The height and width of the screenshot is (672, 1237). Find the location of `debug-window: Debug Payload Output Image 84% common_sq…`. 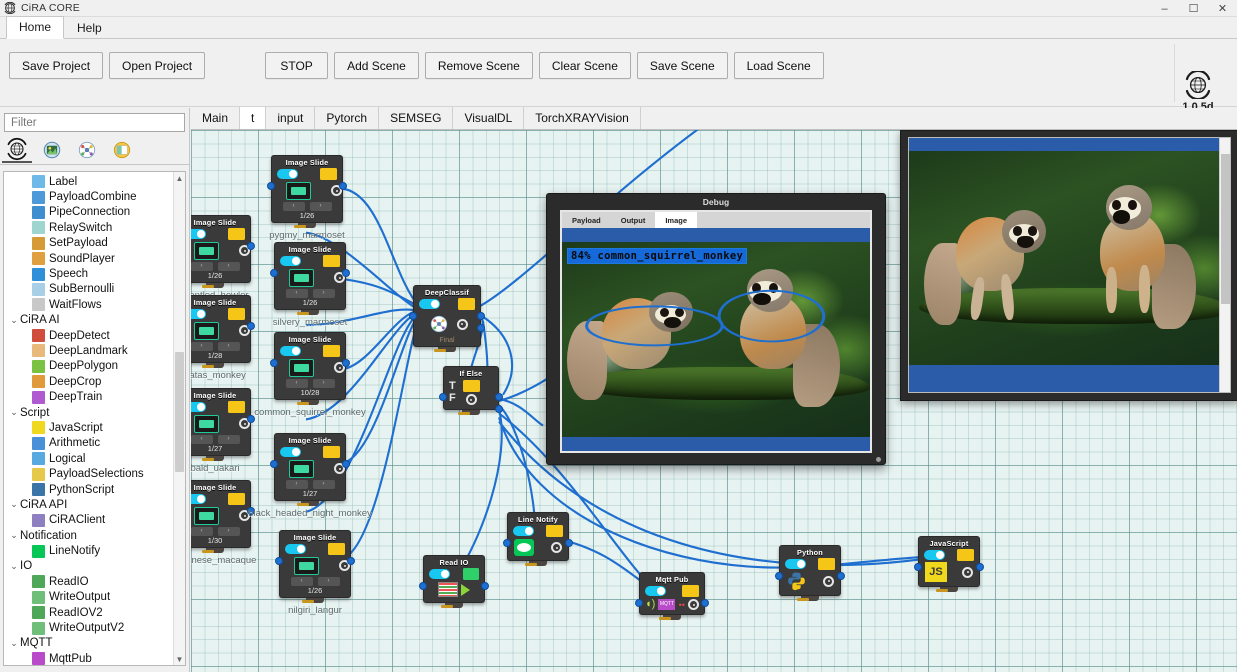

debug-window: Debug Payload Output Image 84% common_sq… is located at coordinates (716, 329).